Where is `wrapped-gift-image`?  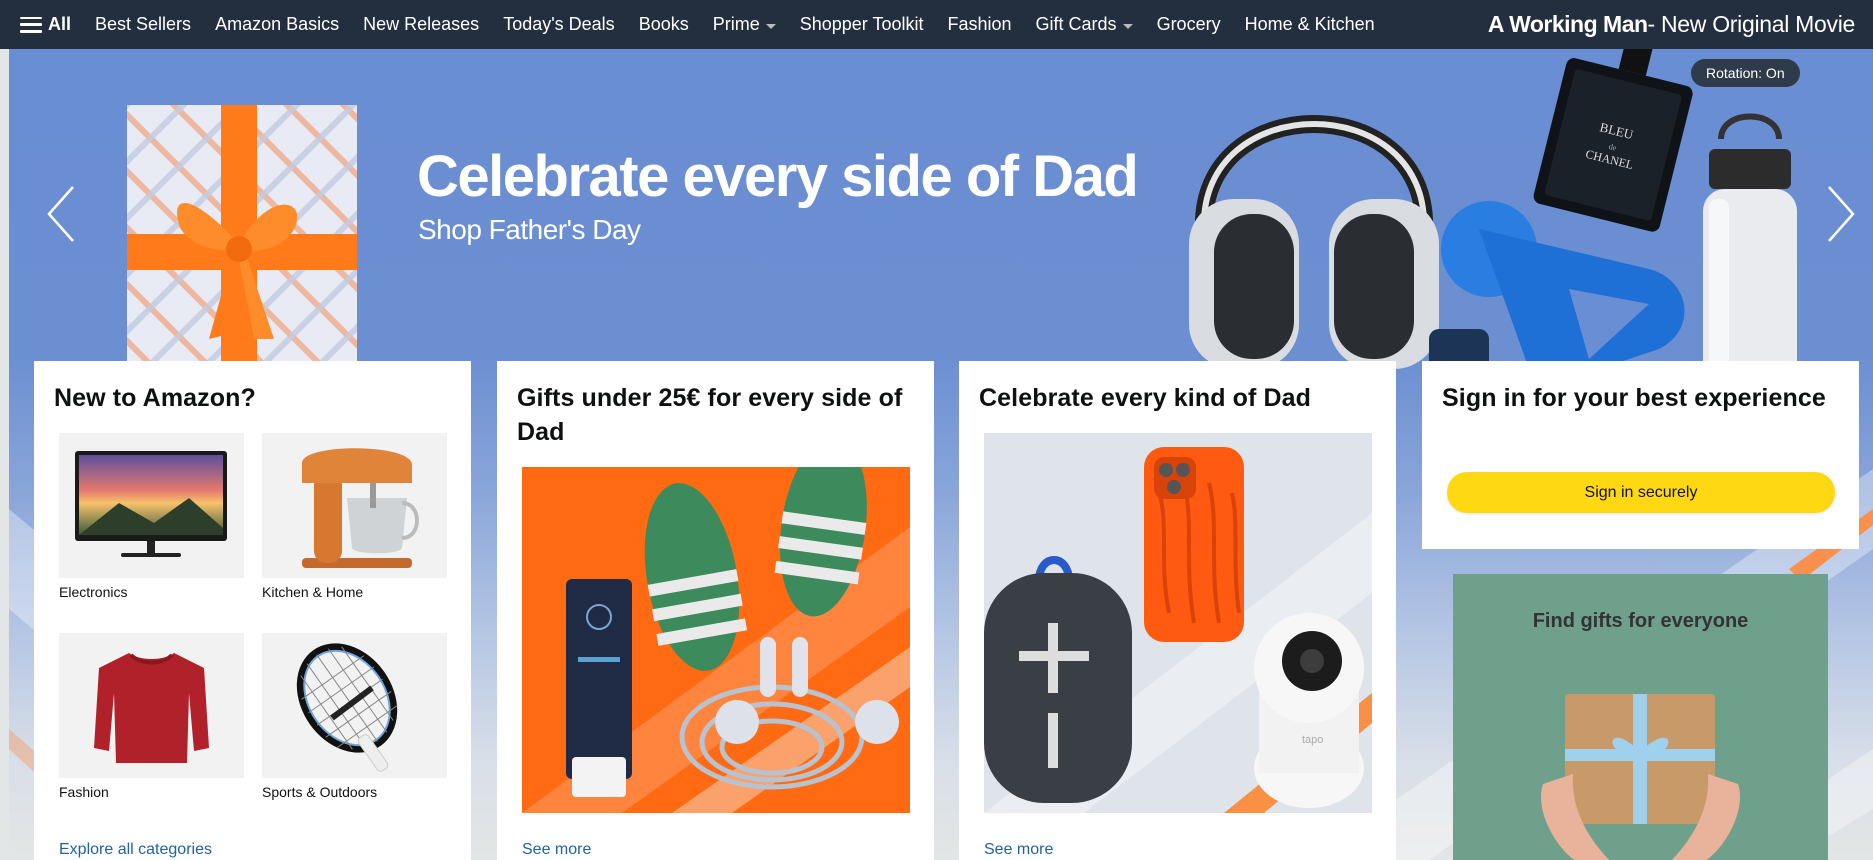
wrapped-gift-image is located at coordinates (1640, 777).